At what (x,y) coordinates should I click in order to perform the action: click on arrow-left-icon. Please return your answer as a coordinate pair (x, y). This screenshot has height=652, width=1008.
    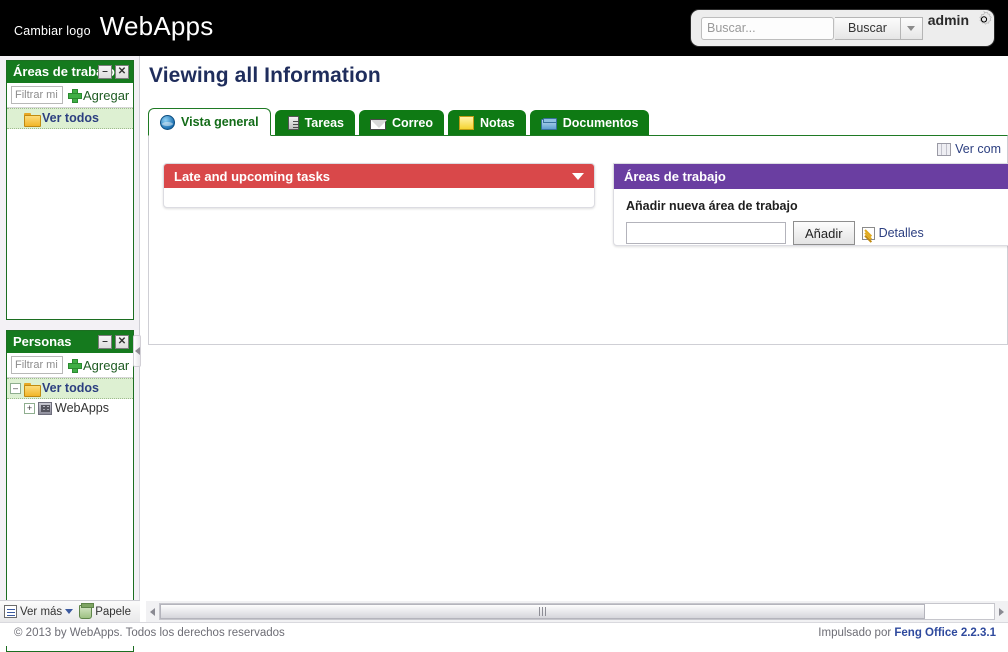
    Looking at the image, I should click on (152, 611).